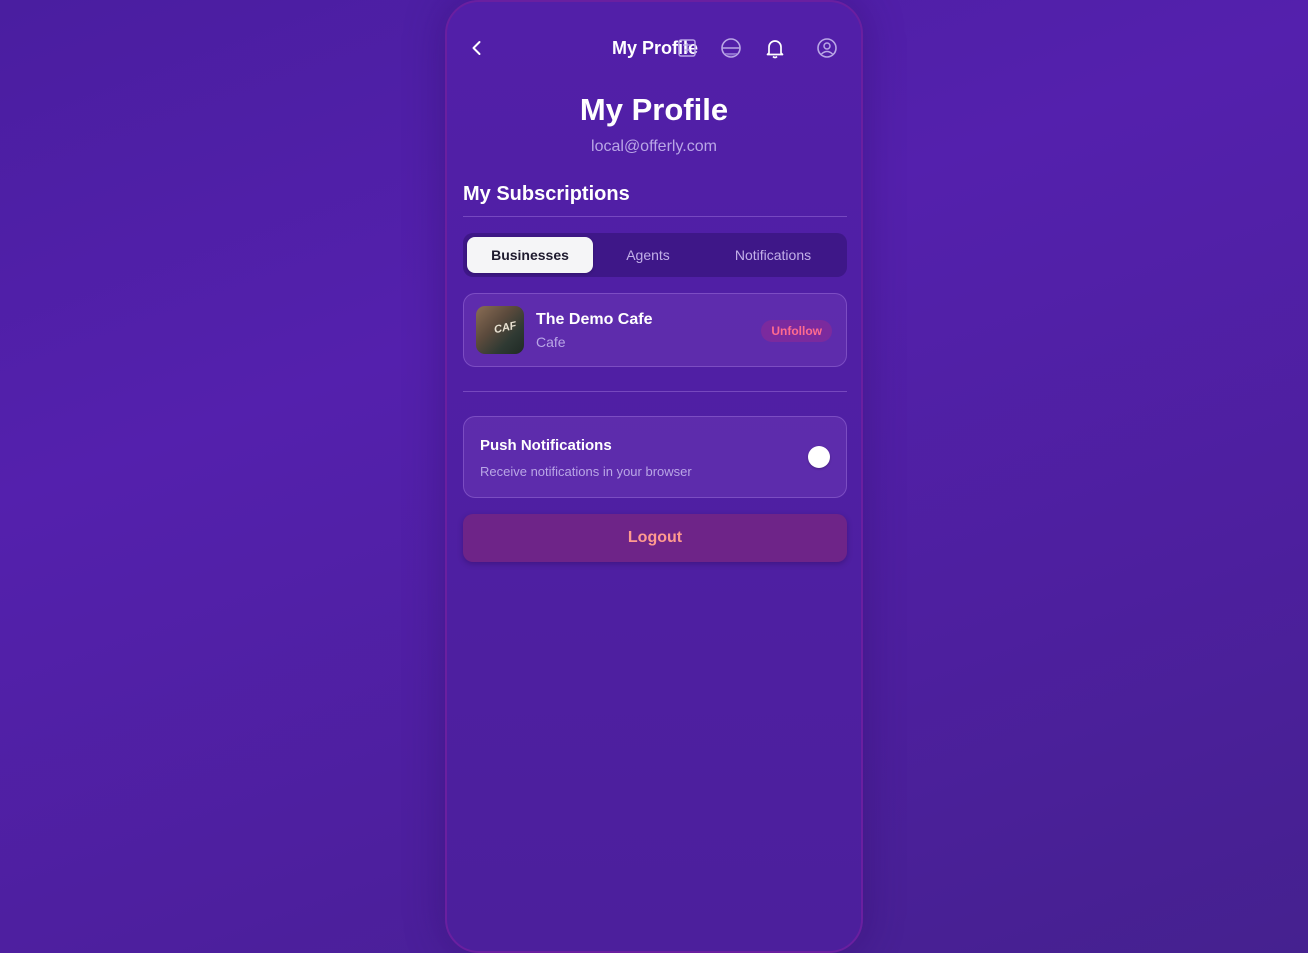 The image size is (1308, 953). I want to click on thumbnail-sign-text: CAF, so click(505, 328).